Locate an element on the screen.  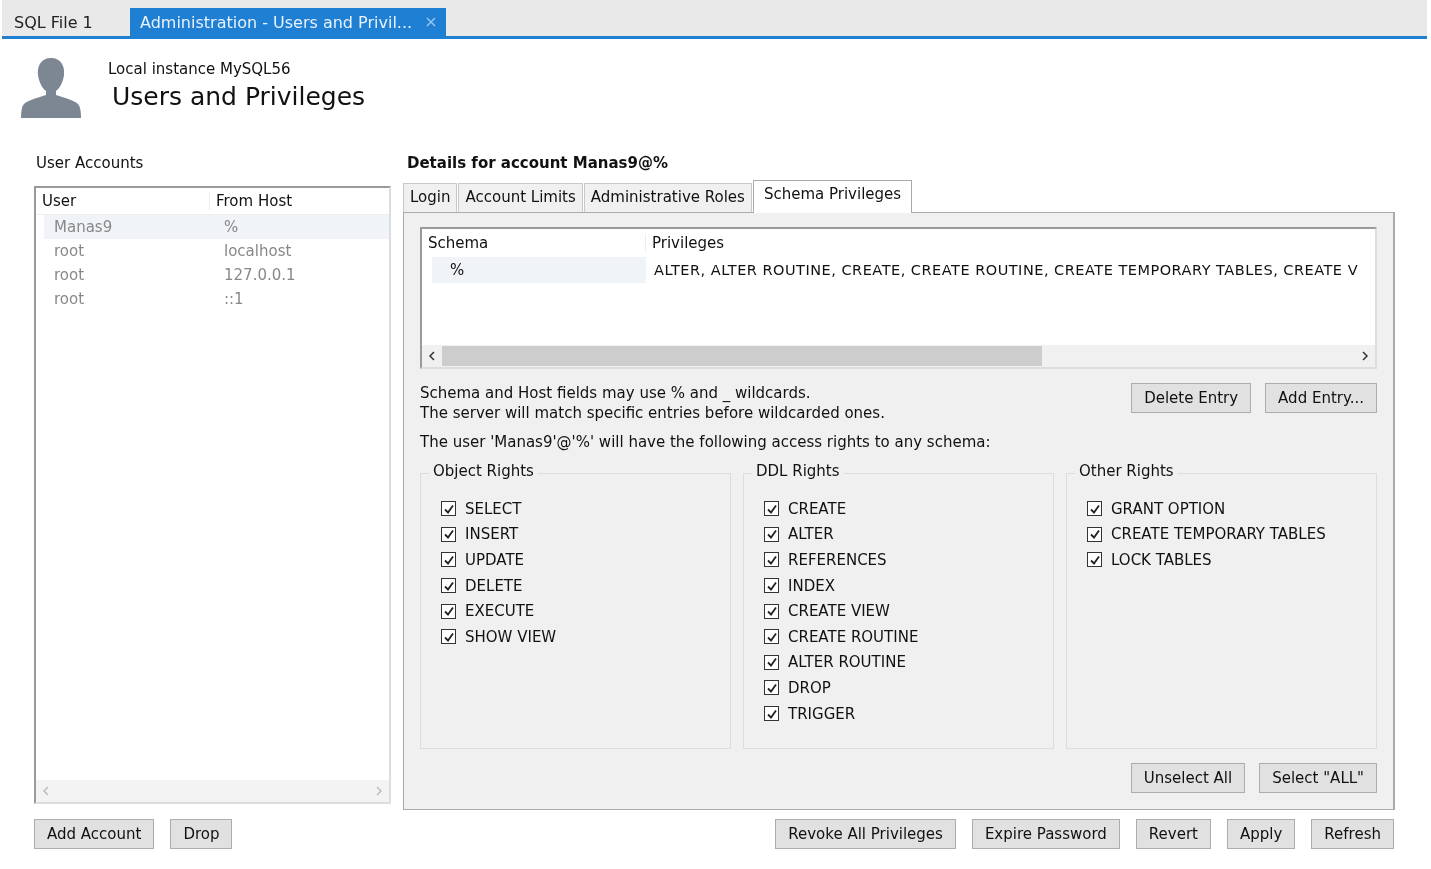
table-cell-text: 127.0.0.1 is located at coordinates (260, 275).